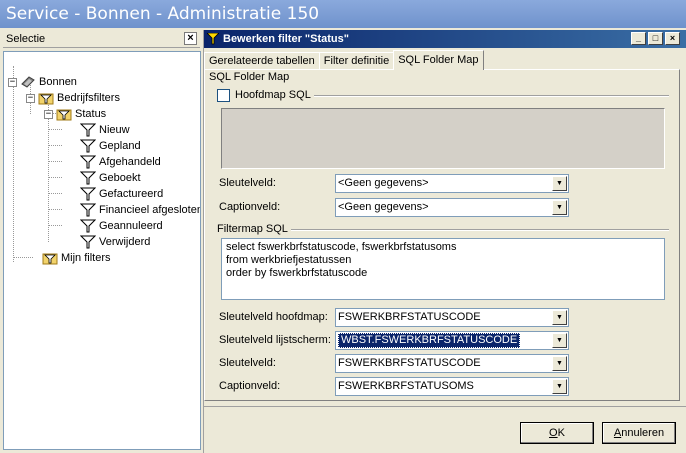 Image resolution: width=686 pixels, height=453 pixels. What do you see at coordinates (223, 95) in the screenshot?
I see `hoofdmap-sql-checkbox` at bounding box center [223, 95].